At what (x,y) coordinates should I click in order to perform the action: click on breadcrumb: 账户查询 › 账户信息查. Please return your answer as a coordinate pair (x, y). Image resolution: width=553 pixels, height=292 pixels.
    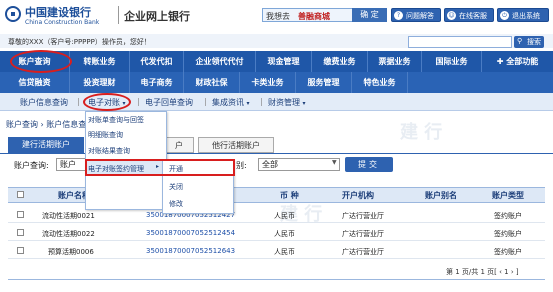
    Looking at the image, I should click on (46, 124).